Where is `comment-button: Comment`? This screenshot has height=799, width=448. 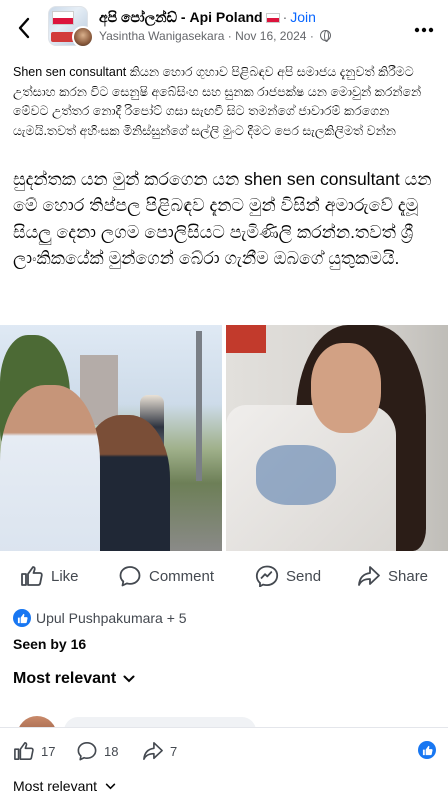
comment-button: Comment is located at coordinates (166, 576).